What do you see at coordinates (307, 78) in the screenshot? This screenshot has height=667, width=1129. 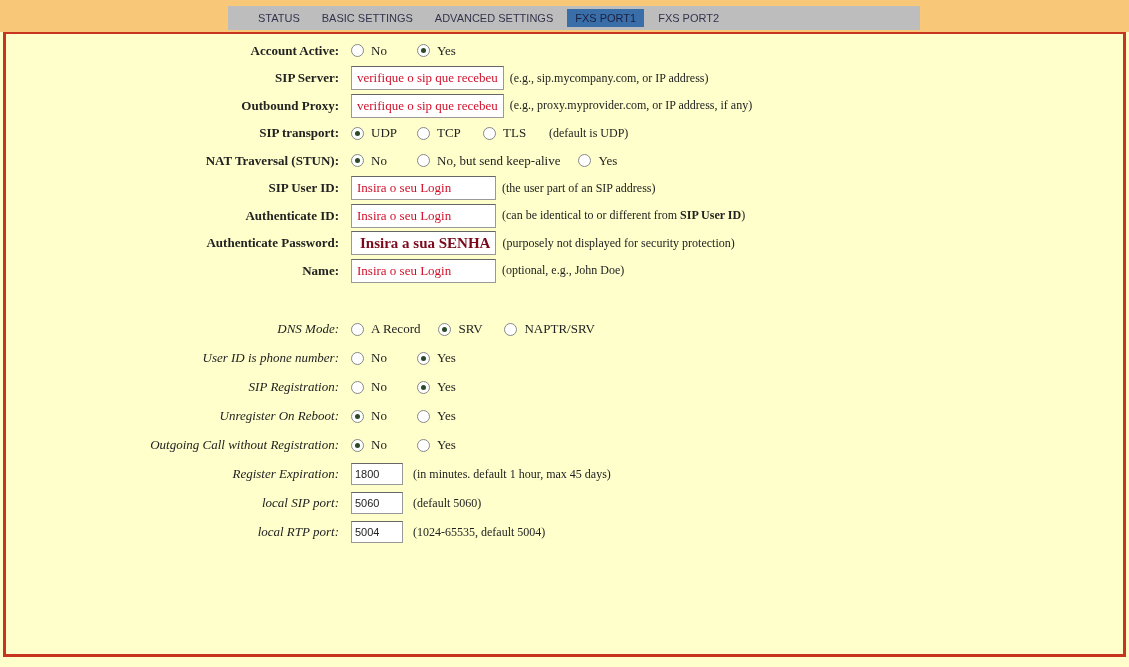 I see `field-label: SIP Server:` at bounding box center [307, 78].